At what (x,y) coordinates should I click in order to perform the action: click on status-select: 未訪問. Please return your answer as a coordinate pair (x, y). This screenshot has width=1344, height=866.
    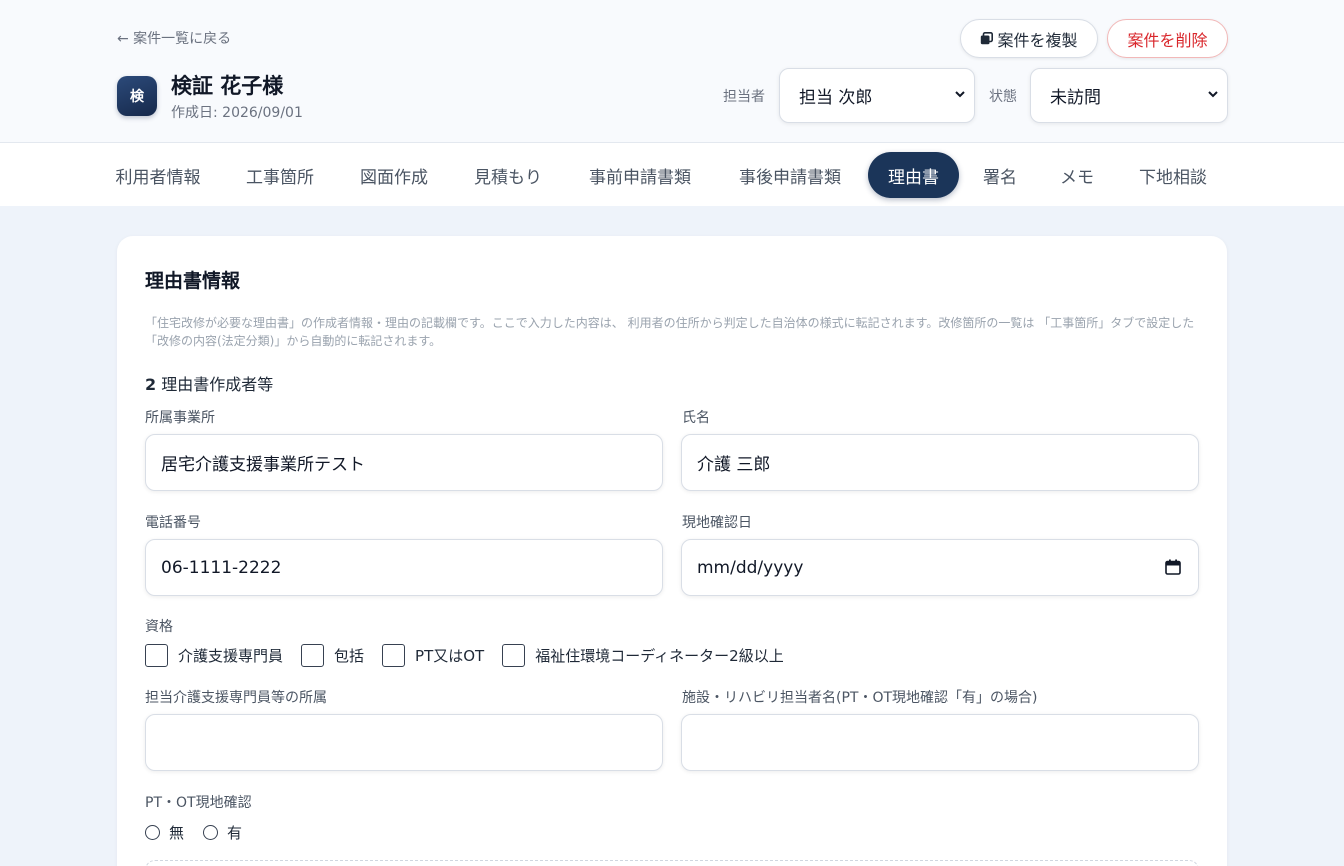
    Looking at the image, I should click on (1129, 95).